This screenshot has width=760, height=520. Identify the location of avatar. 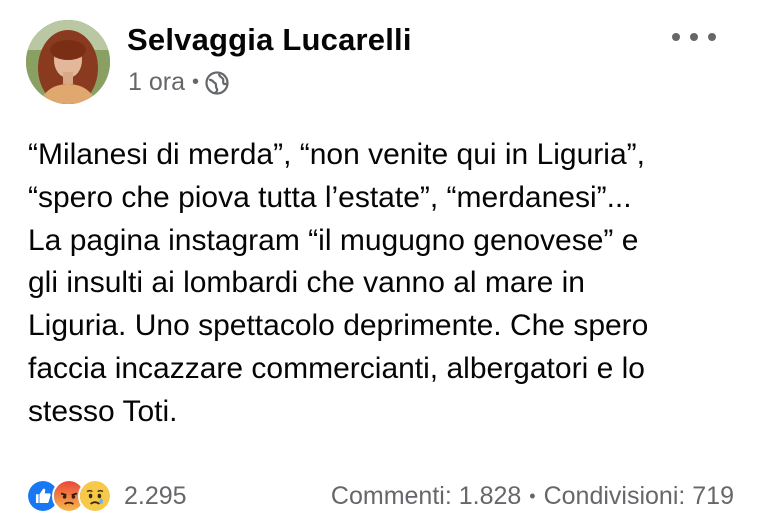
(68, 62).